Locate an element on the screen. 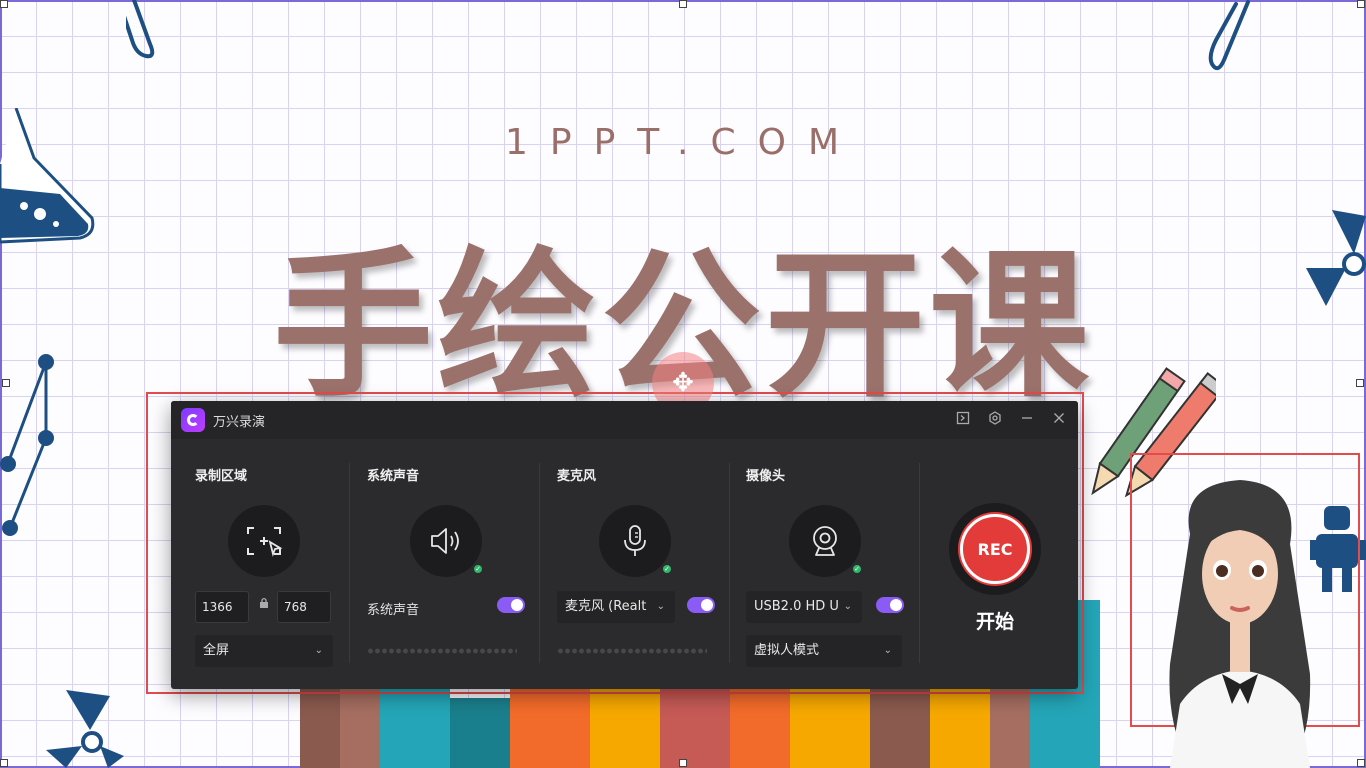 The width and height of the screenshot is (1366, 768). microphone-title: 麦克风 is located at coordinates (577, 476).